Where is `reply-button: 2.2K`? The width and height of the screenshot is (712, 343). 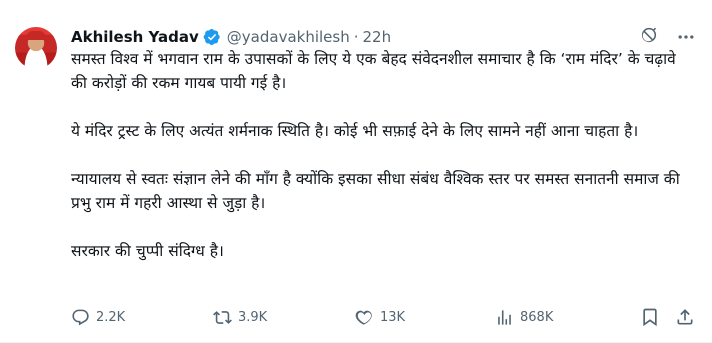 reply-button: 2.2K is located at coordinates (98, 317).